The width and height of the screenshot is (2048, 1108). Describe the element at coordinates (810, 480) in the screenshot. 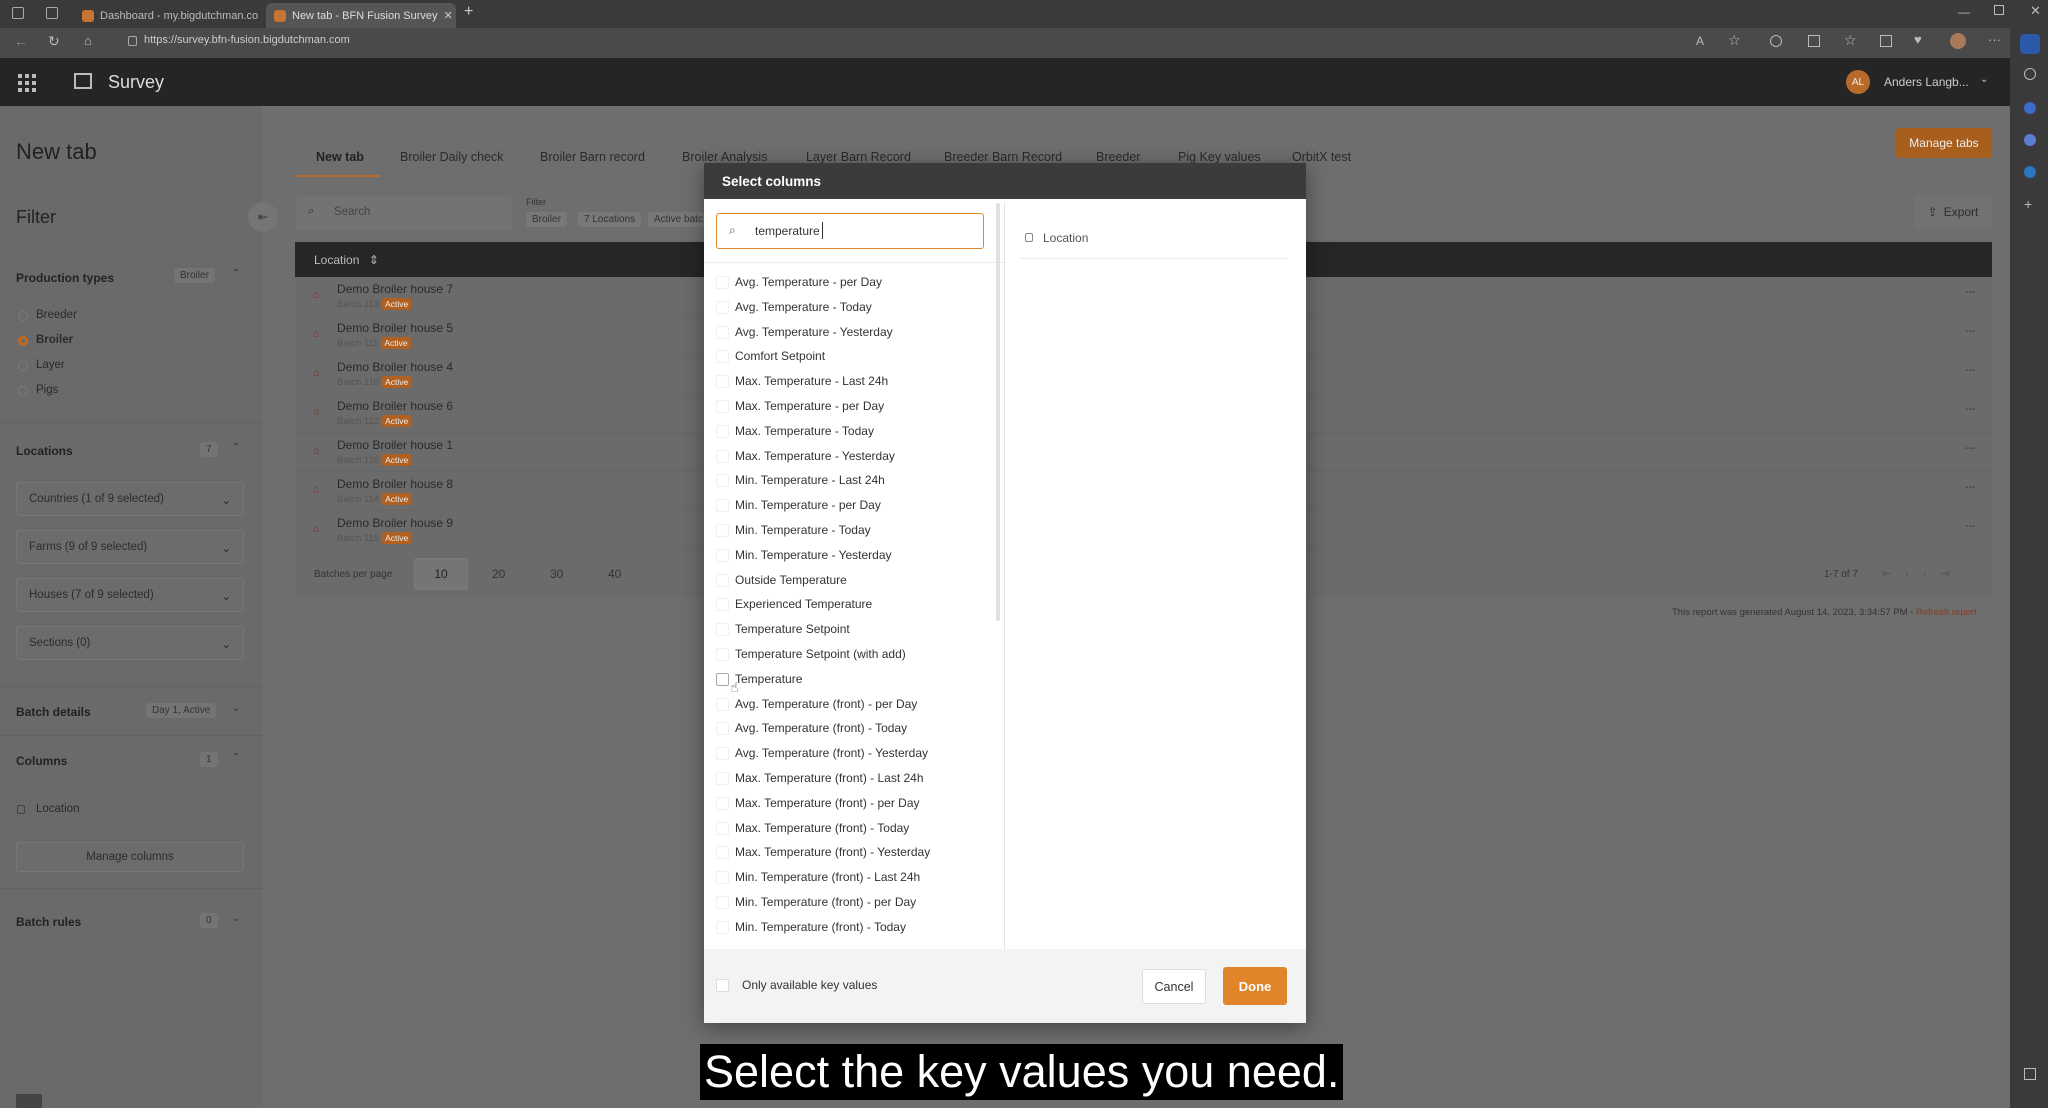

I see `column-option: Min. Temperature - Last 24h` at that location.